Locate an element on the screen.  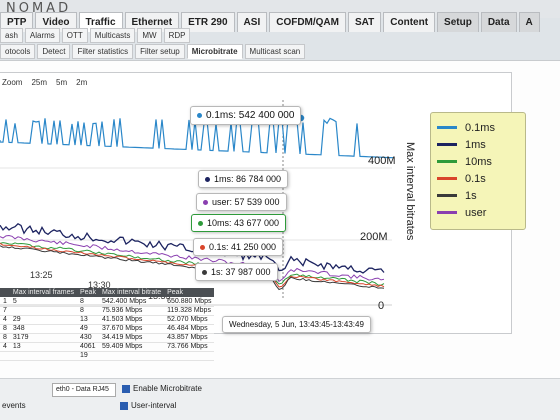
table-cell: 542.400 Mbps is located at coordinates (131, 302).